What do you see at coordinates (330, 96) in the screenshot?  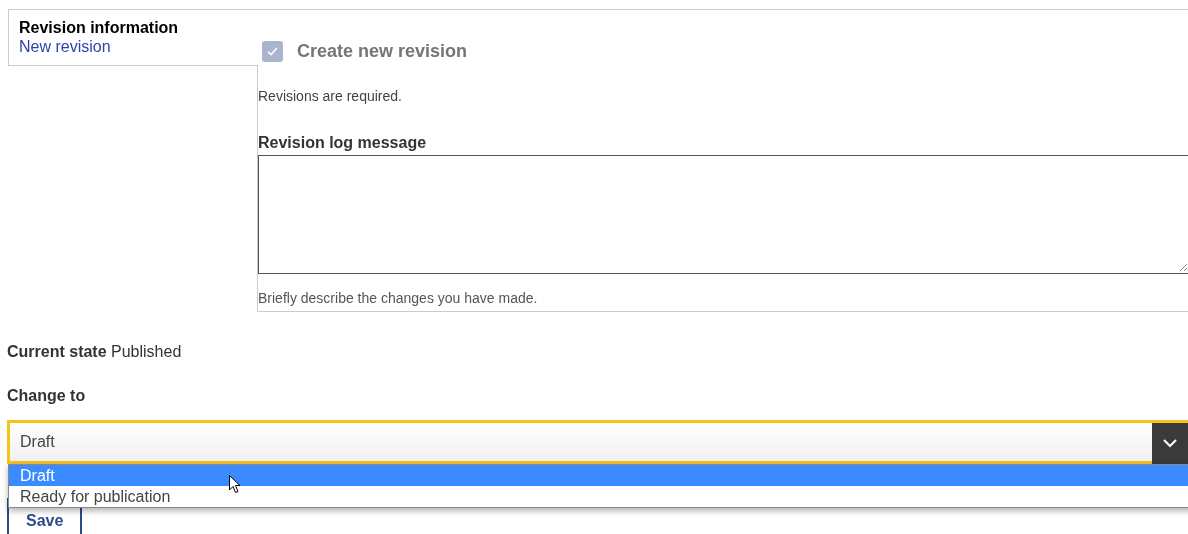 I see `description-text: Revisions are required.` at bounding box center [330, 96].